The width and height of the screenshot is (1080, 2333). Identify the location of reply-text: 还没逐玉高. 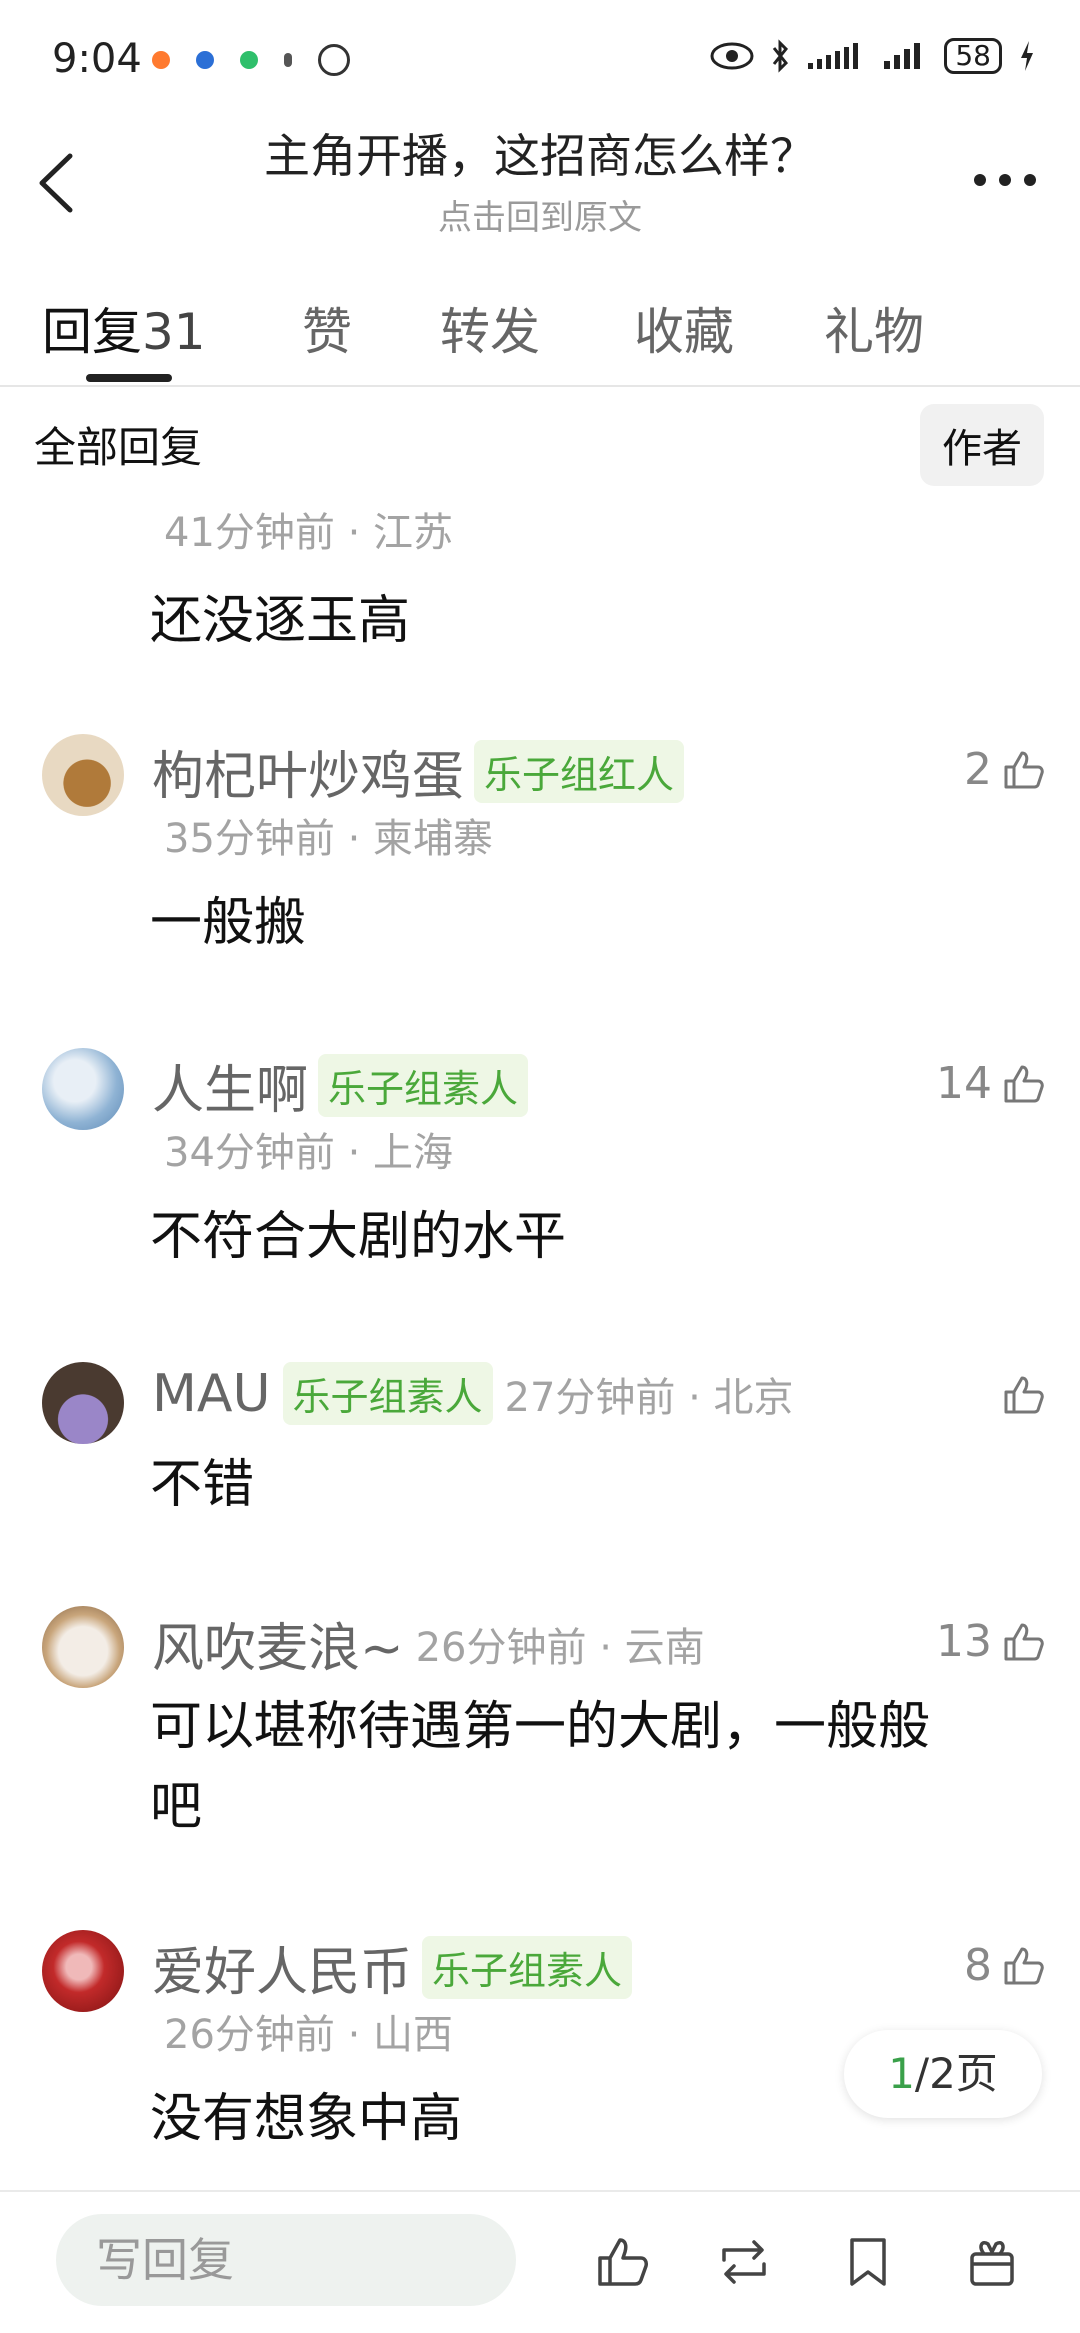
(280, 615).